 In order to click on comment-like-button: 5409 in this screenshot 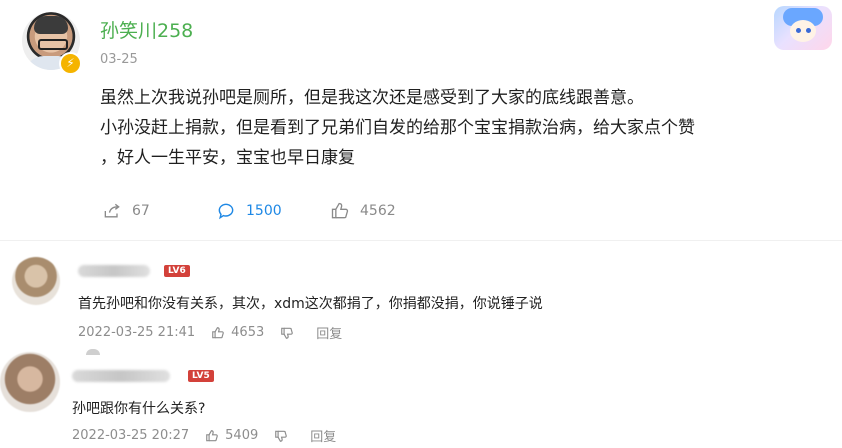, I will do `click(231, 435)`.